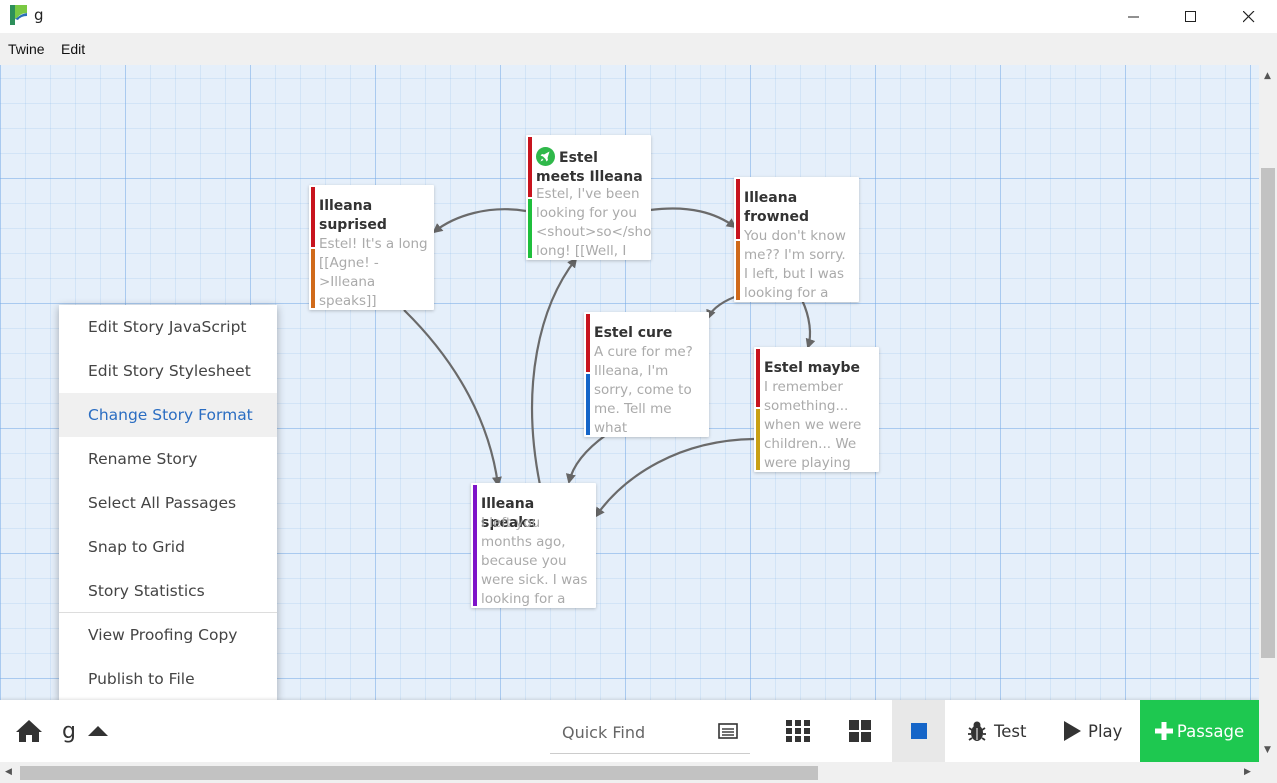  What do you see at coordinates (73, 49) in the screenshot?
I see `menu-edit: Edit` at bounding box center [73, 49].